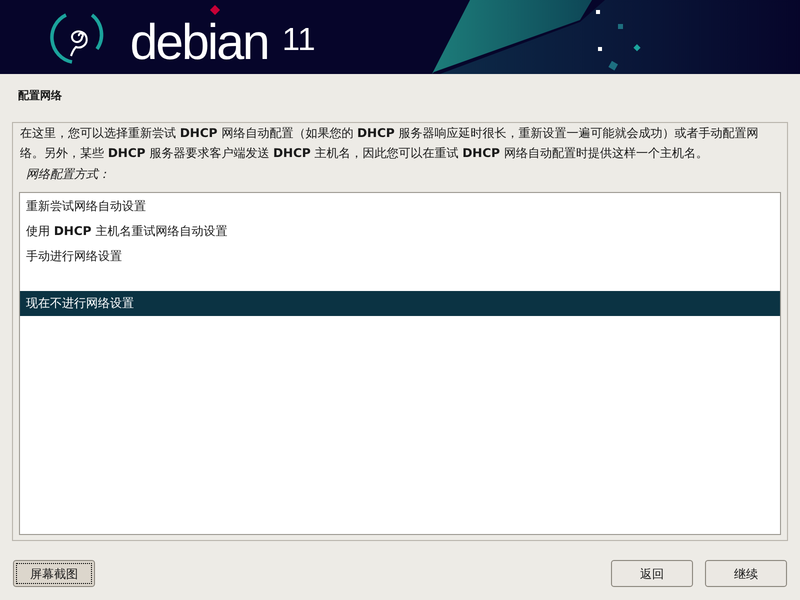 The image size is (800, 600). What do you see at coordinates (400, 256) in the screenshot?
I see `list-item: 手动进行网络设置` at bounding box center [400, 256].